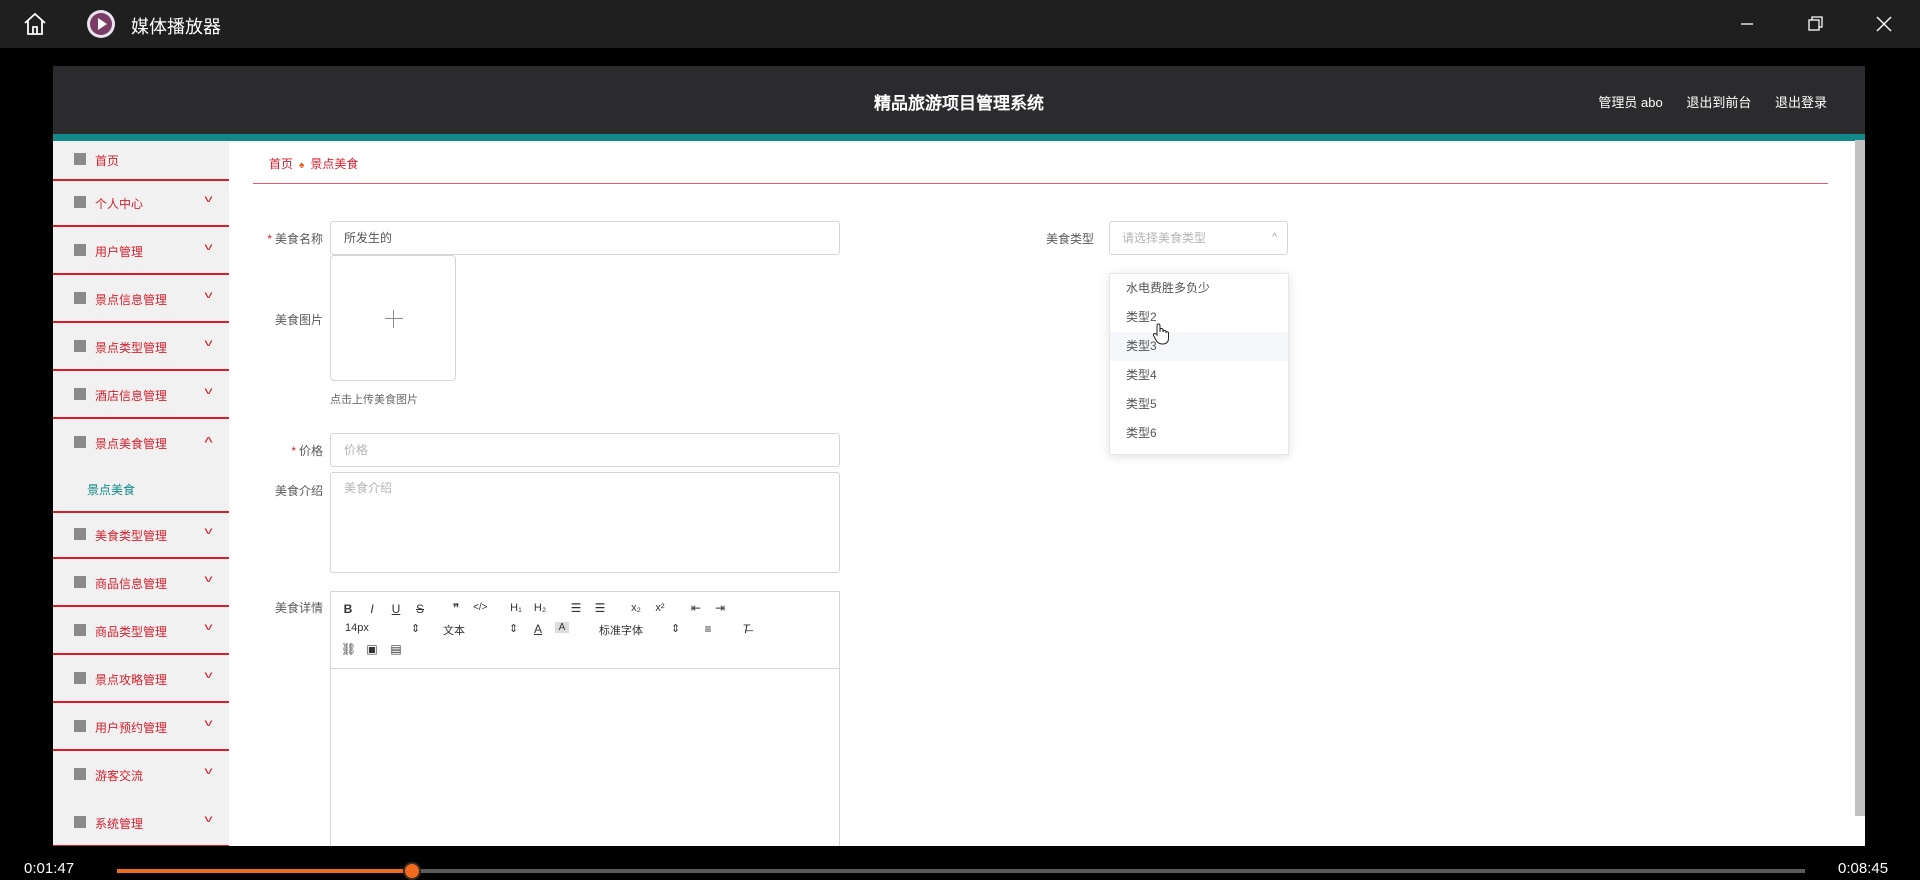 This screenshot has width=1920, height=880. I want to click on h2-icon: H₂, so click(540, 608).